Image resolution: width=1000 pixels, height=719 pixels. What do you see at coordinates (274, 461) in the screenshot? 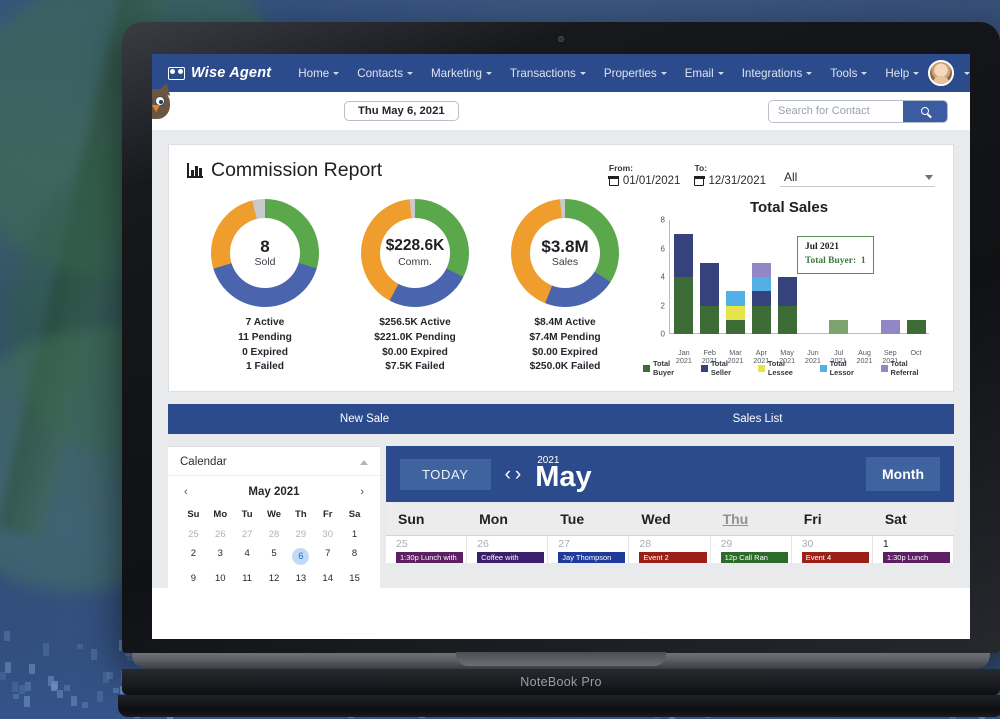
I see `calendar-sidebar-header: Calendar` at bounding box center [274, 461].